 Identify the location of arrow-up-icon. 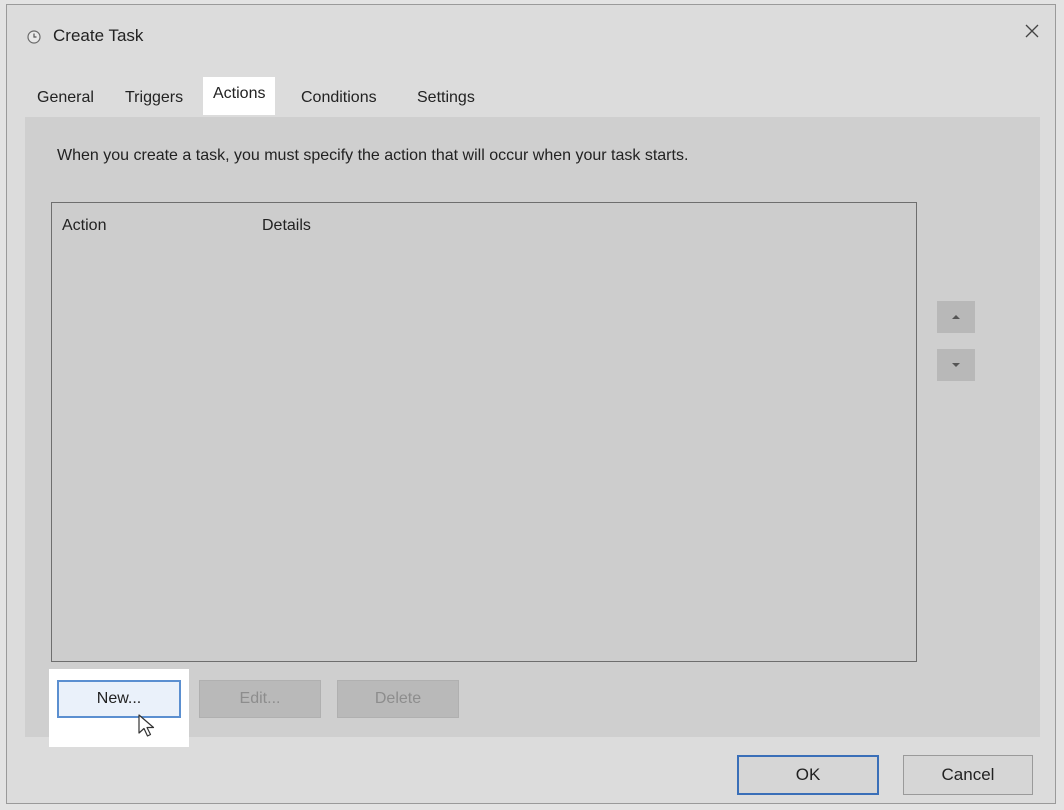
(956, 317).